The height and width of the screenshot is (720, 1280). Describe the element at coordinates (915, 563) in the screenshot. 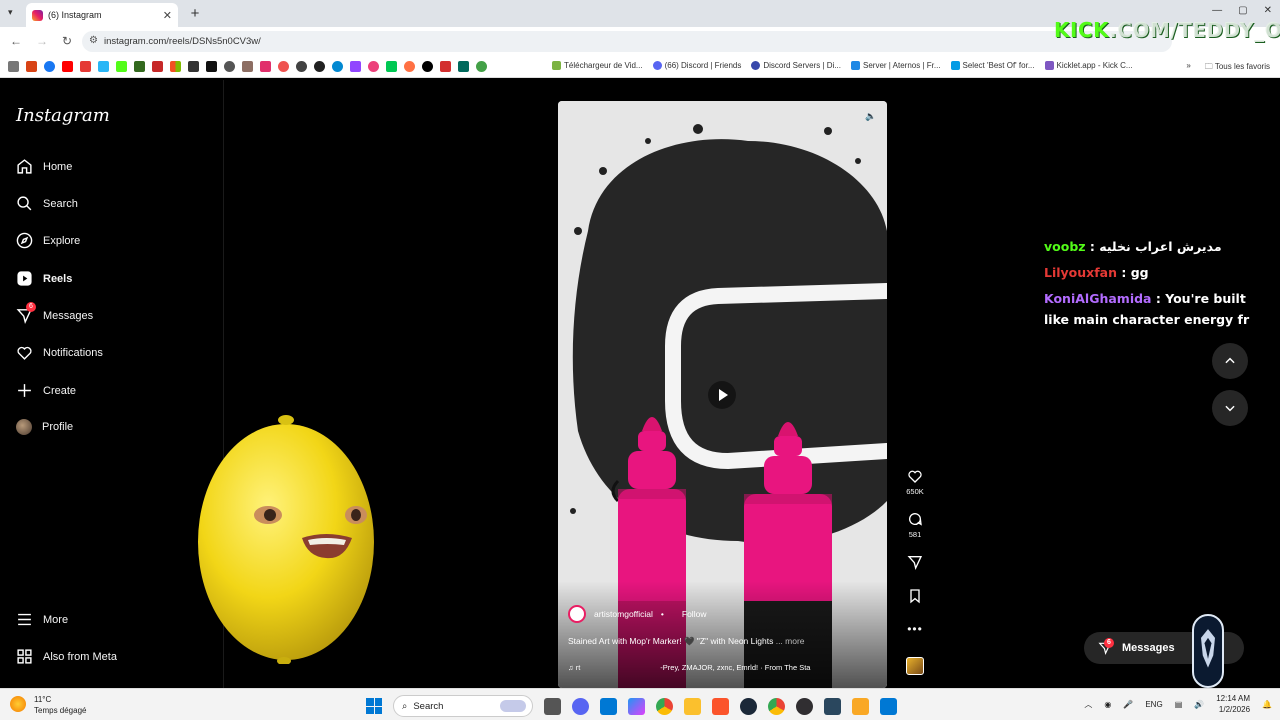

I see `share-action` at that location.